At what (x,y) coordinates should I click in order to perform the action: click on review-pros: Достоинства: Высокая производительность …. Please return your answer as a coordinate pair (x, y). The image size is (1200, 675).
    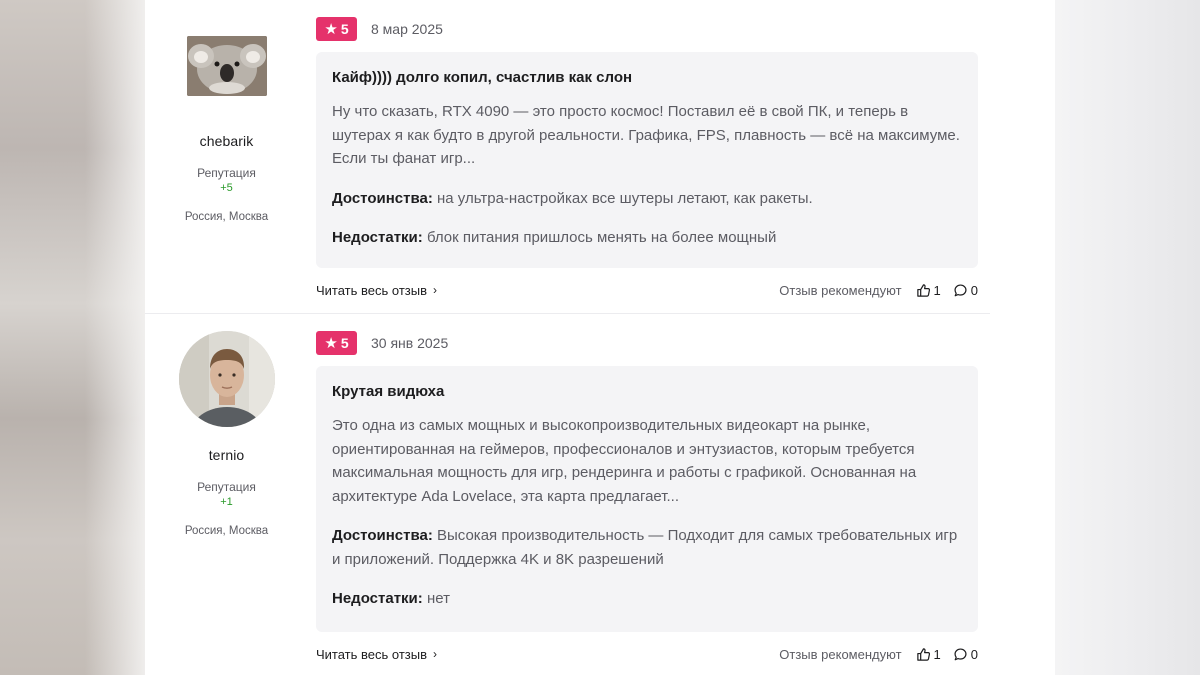
    Looking at the image, I should click on (647, 547).